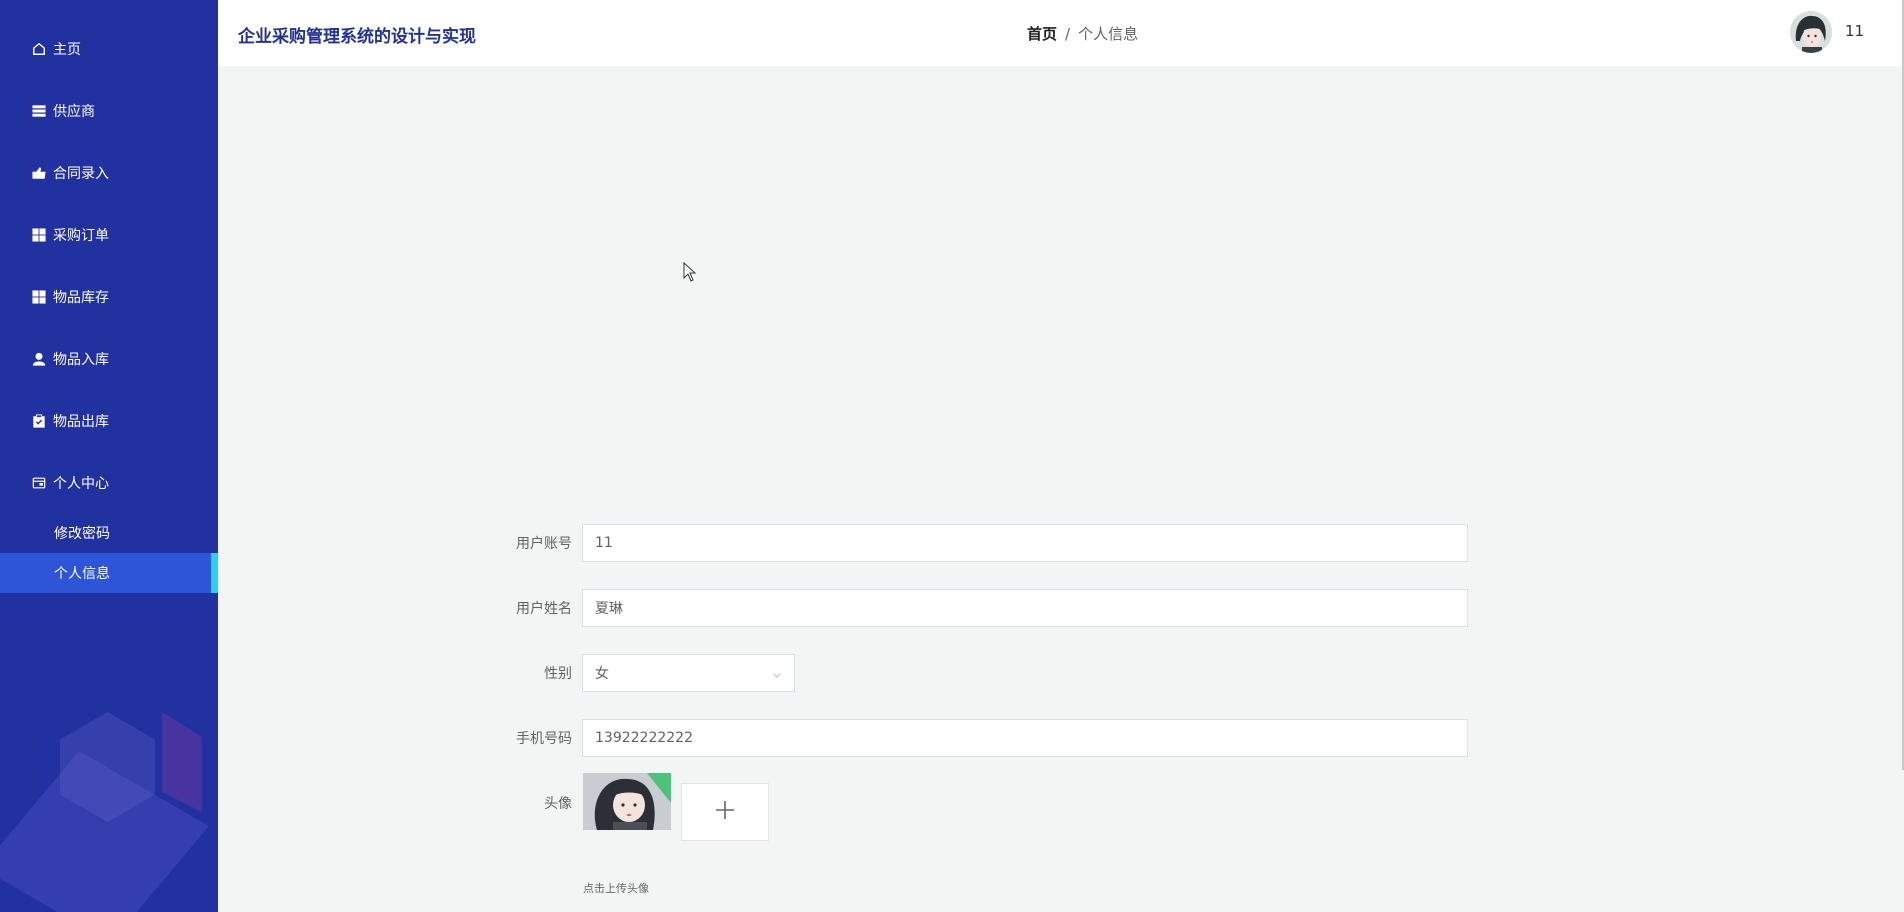 Image resolution: width=1904 pixels, height=912 pixels. Describe the element at coordinates (616, 888) in the screenshot. I see `upload-hint: 点击上传头像` at that location.